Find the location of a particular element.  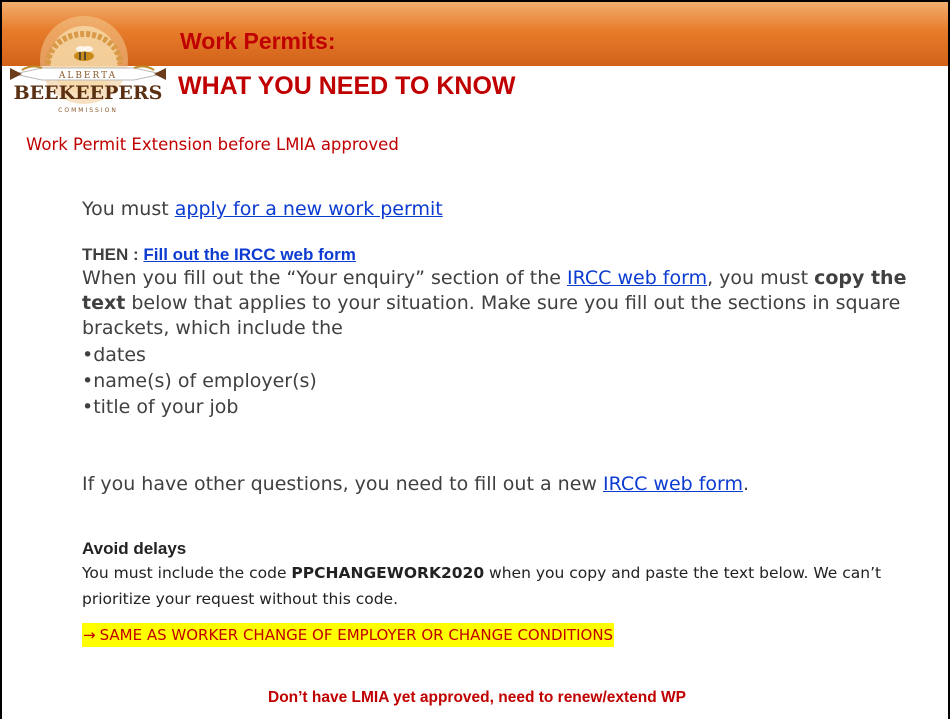

bee-icon is located at coordinates (84, 53).